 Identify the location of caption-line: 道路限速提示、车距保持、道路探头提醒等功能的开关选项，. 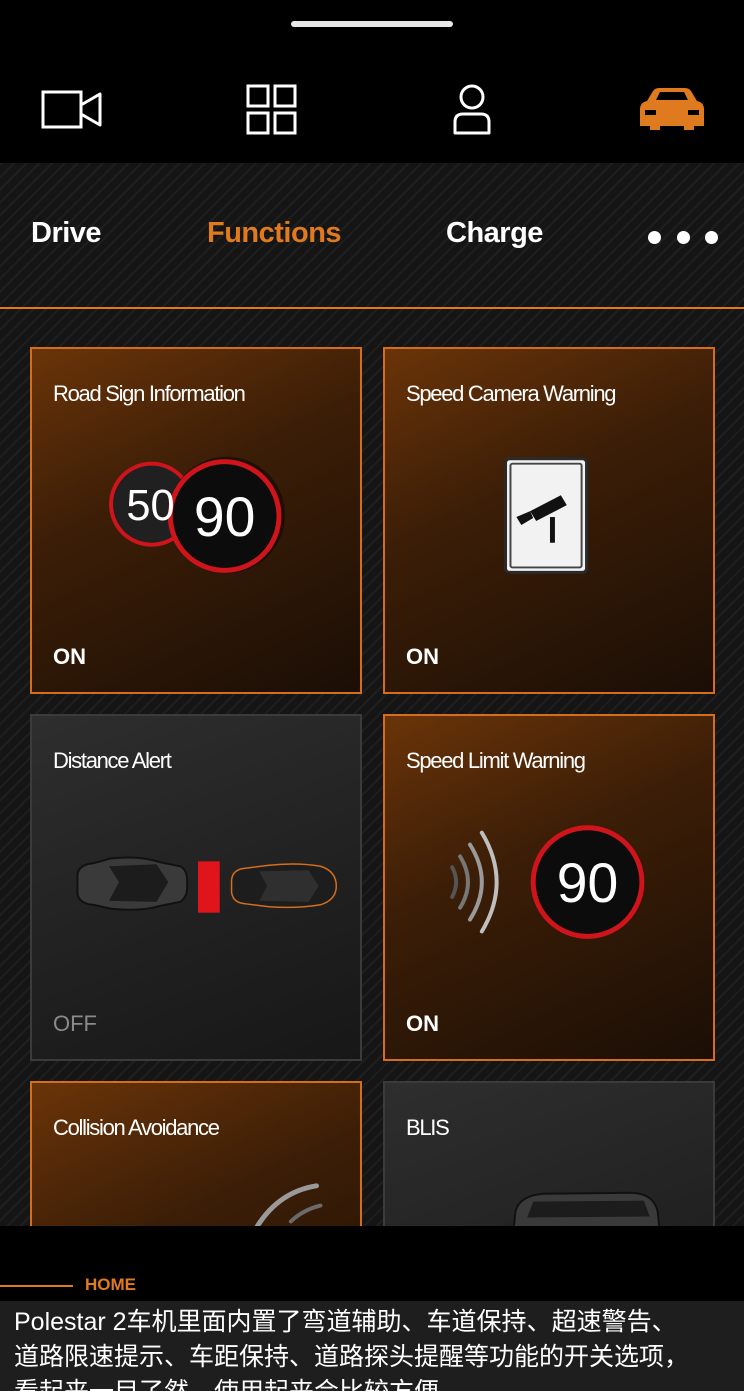
(352, 1357).